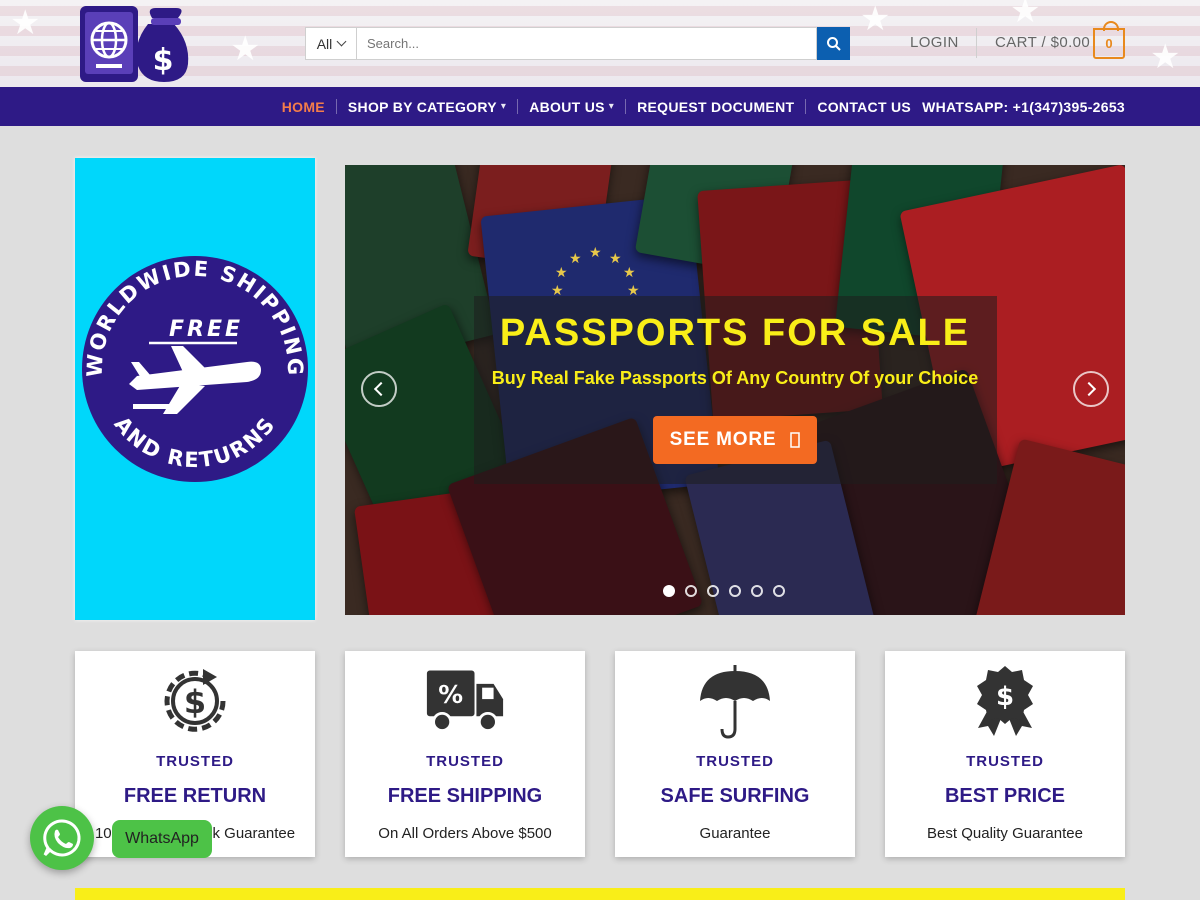 Image resolution: width=1200 pixels, height=900 pixels. I want to click on whatsapp-icon, so click(62, 838).